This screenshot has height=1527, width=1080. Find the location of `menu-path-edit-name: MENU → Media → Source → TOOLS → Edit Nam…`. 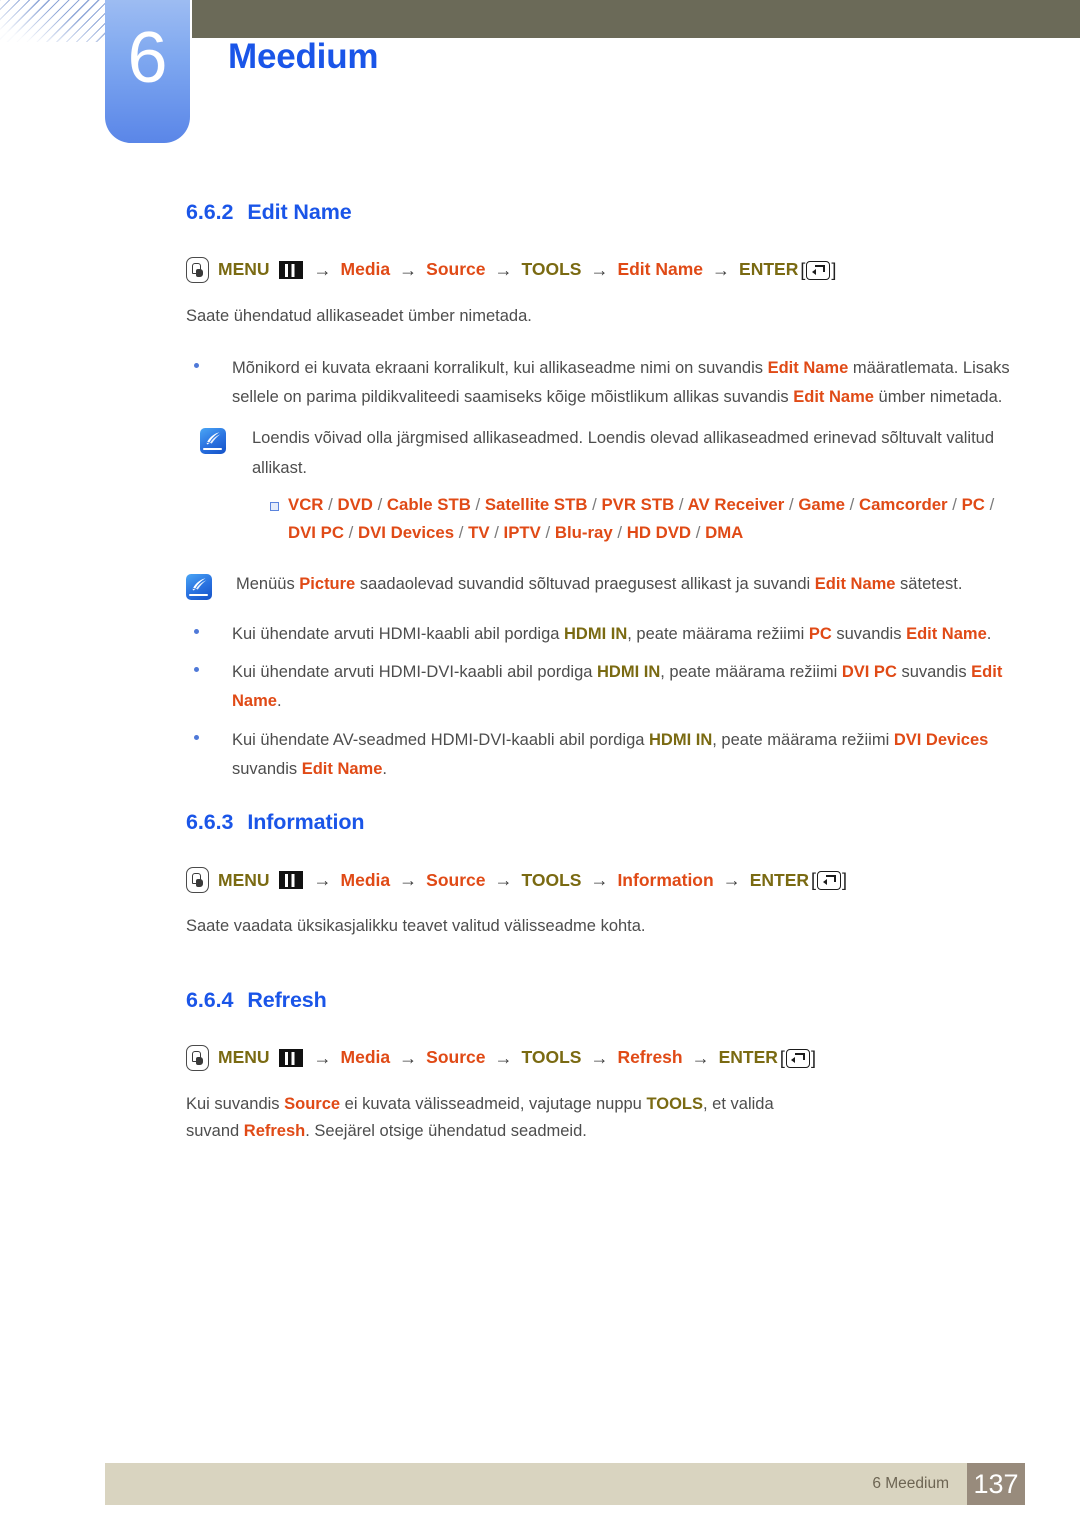

menu-path-edit-name: MENU → Media → Source → TOOLS → Edit Nam… is located at coordinates (633, 270).